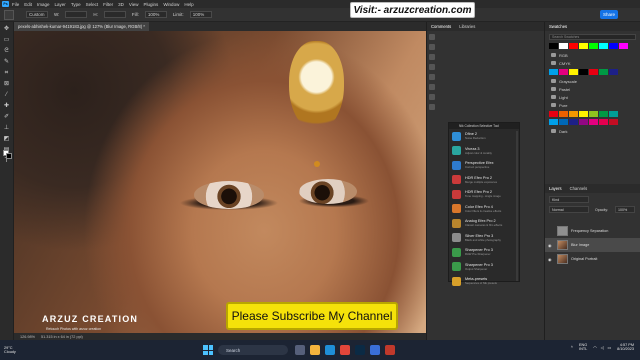 Image resolution: width=640 pixels, height=360 pixels. What do you see at coordinates (467, 26) in the screenshot?
I see `tab-libraries: Libraries` at bounding box center [467, 26].